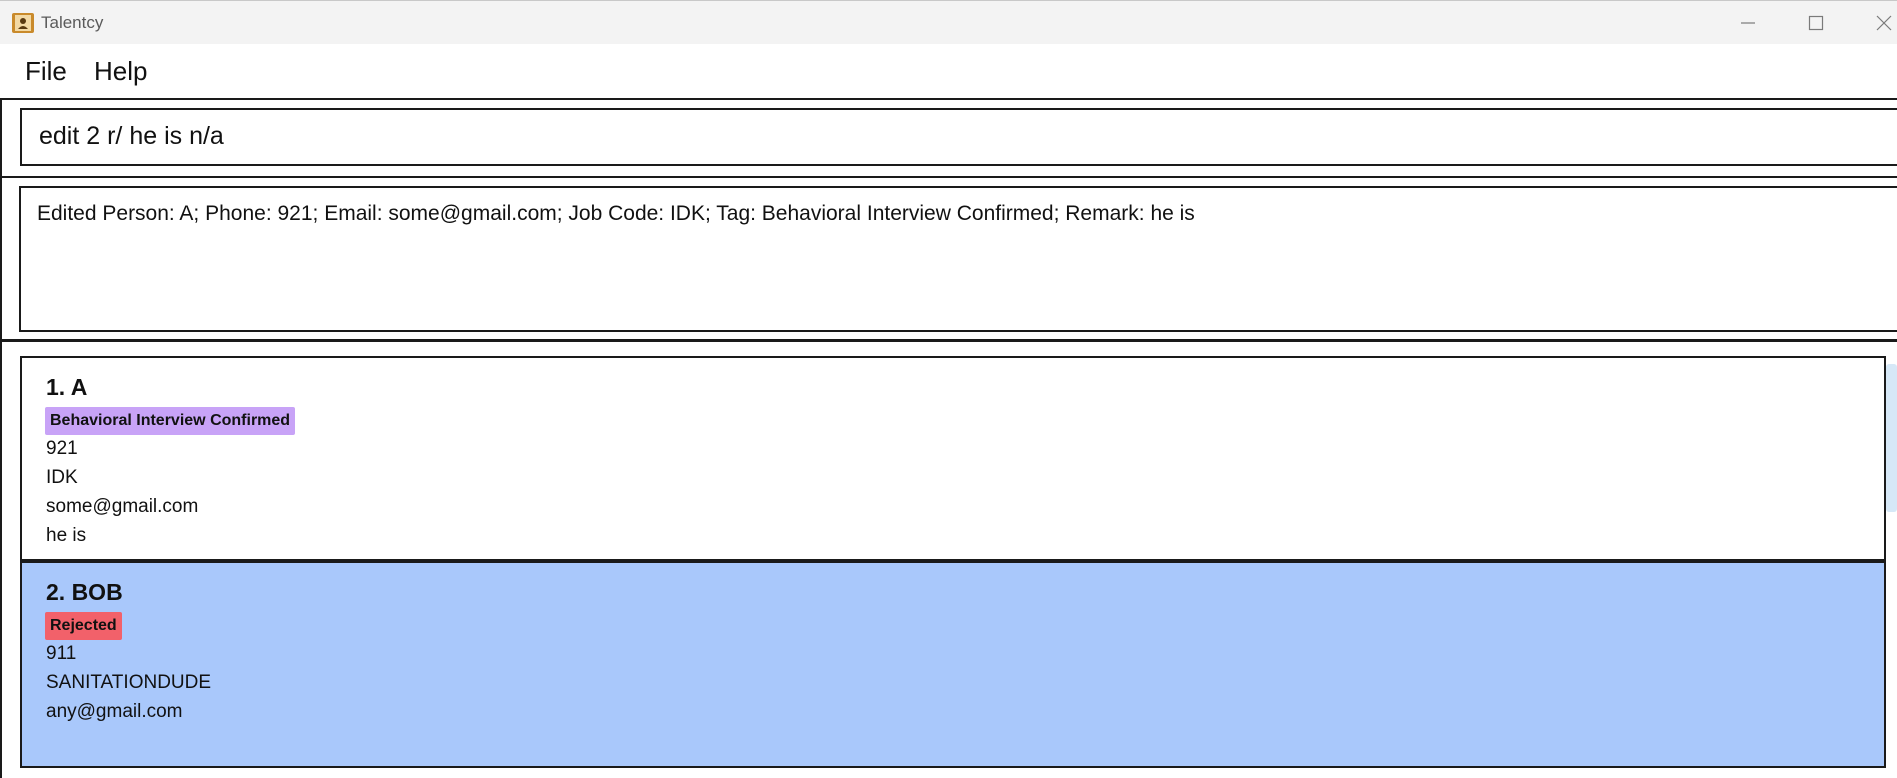 The image size is (1897, 778). What do you see at coordinates (129, 682) in the screenshot?
I see `person-job-code: SANITATIONDUDE` at bounding box center [129, 682].